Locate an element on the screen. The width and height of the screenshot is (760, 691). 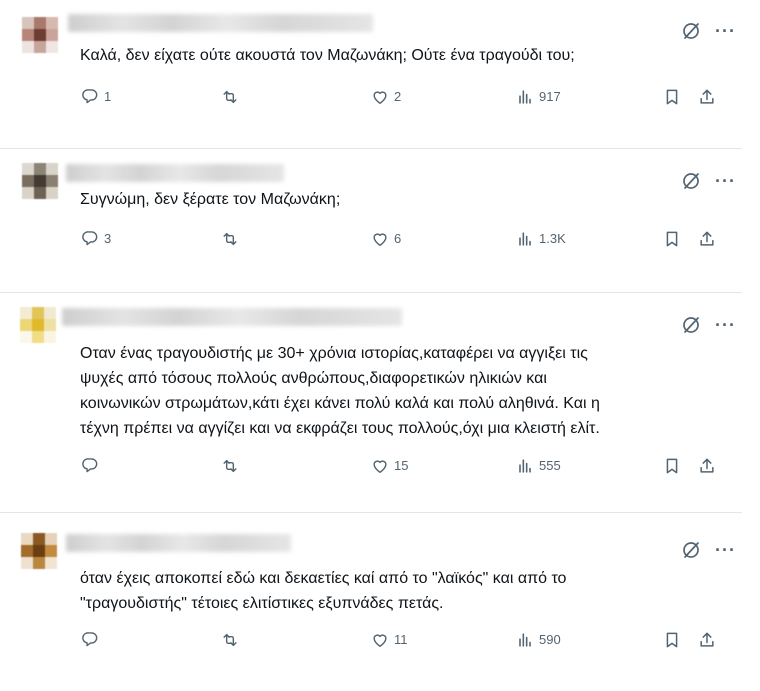
tweet-action-bar: 1 2 917 is located at coordinates (400, 99).